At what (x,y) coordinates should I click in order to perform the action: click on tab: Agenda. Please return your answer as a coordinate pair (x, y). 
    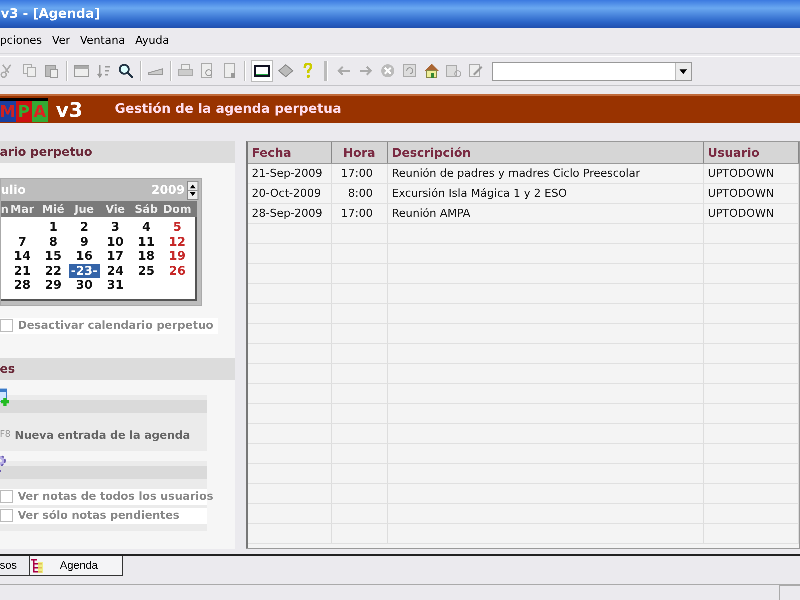
    Looking at the image, I should click on (76, 566).